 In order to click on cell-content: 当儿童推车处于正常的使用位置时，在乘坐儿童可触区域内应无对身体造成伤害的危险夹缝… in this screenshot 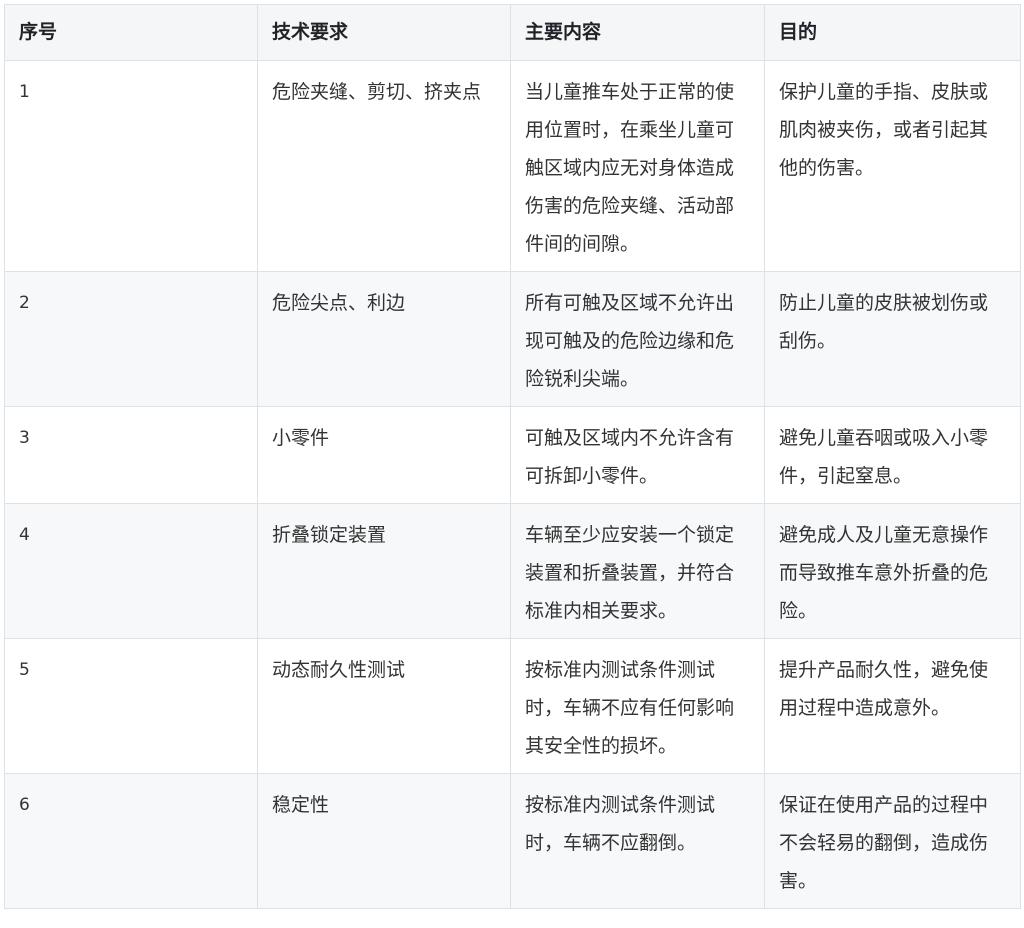, I will do `click(637, 166)`.